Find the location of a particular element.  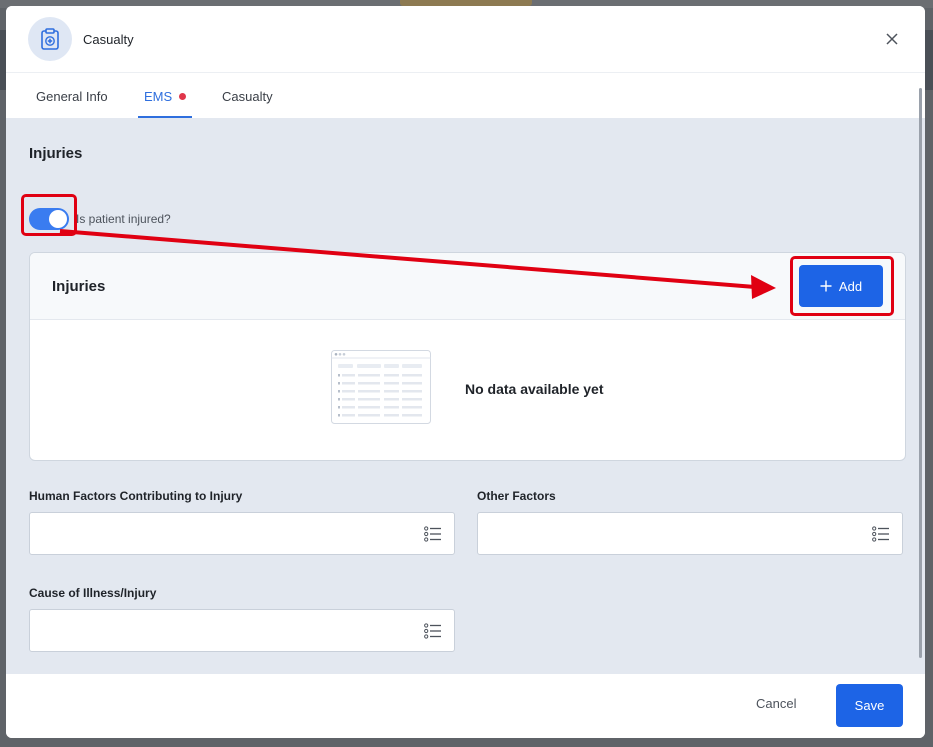

tab-bar: General Info EMS Casualty is located at coordinates (465, 96).